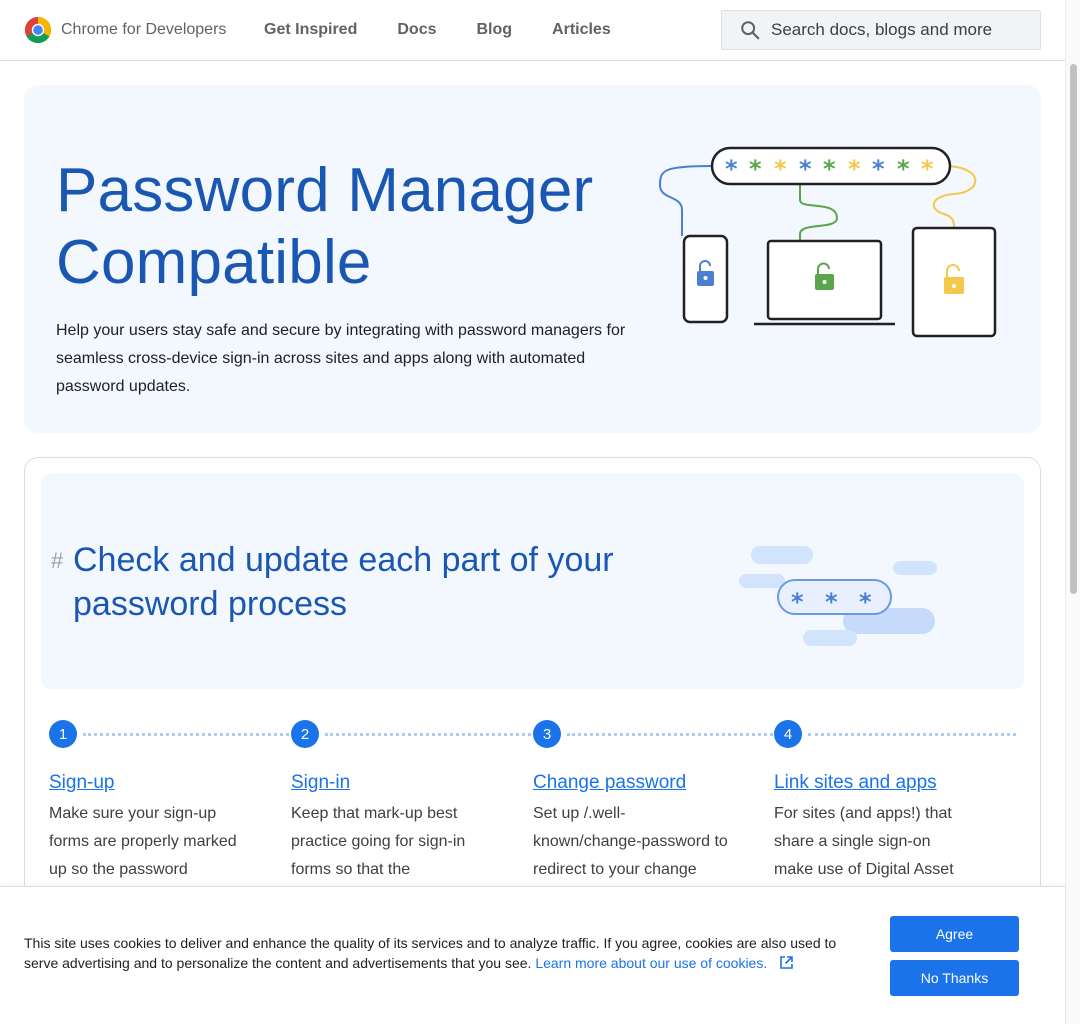 The width and height of the screenshot is (1080, 1024). I want to click on step-number: 2, so click(305, 734).